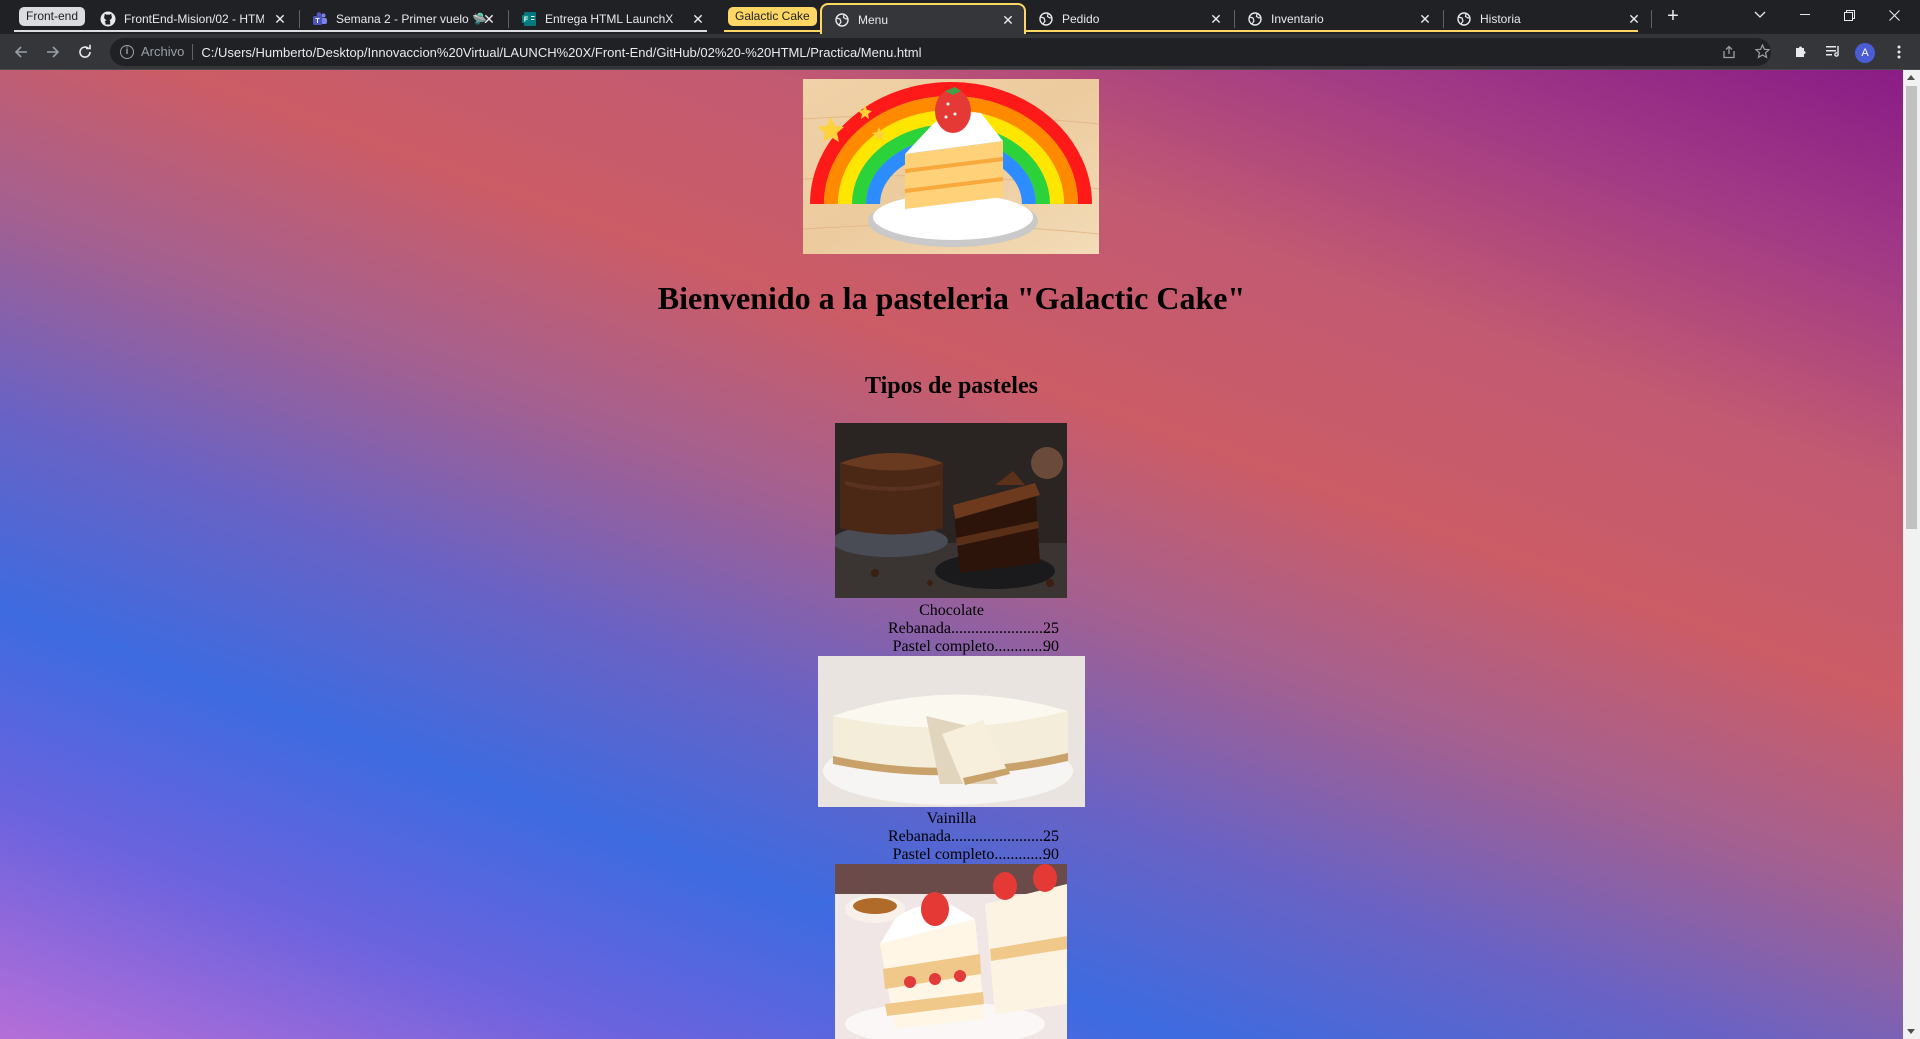 Image resolution: width=1920 pixels, height=1039 pixels. Describe the element at coordinates (951, 610) in the screenshot. I see `cake-name: Chocolate` at that location.